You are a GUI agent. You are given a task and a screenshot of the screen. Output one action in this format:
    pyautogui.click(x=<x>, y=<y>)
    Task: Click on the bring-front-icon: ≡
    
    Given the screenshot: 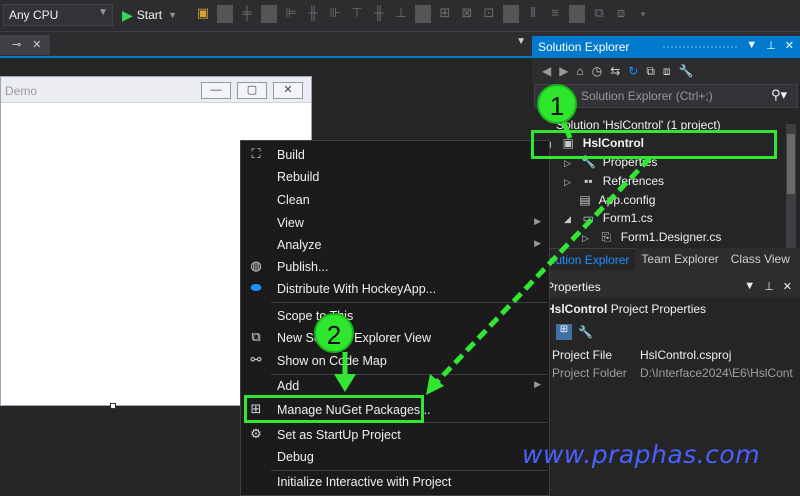 What is the action you would take?
    pyautogui.click(x=555, y=14)
    